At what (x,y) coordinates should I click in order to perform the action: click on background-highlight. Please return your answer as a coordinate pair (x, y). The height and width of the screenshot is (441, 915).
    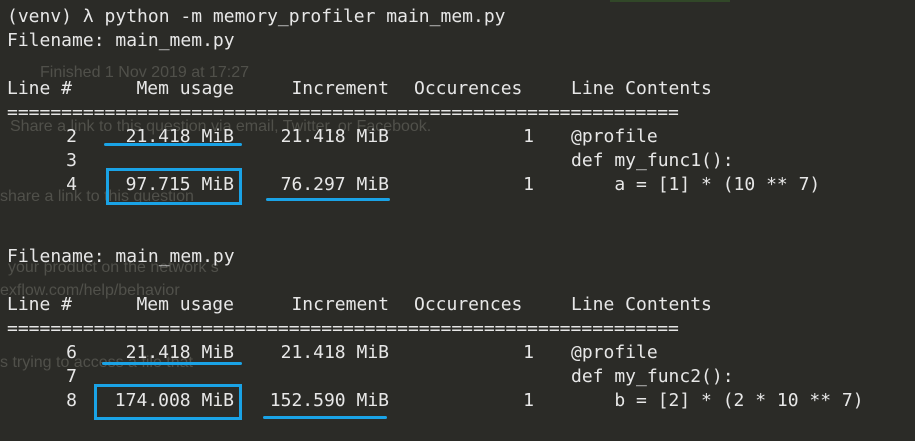
    Looking at the image, I should click on (670, 1).